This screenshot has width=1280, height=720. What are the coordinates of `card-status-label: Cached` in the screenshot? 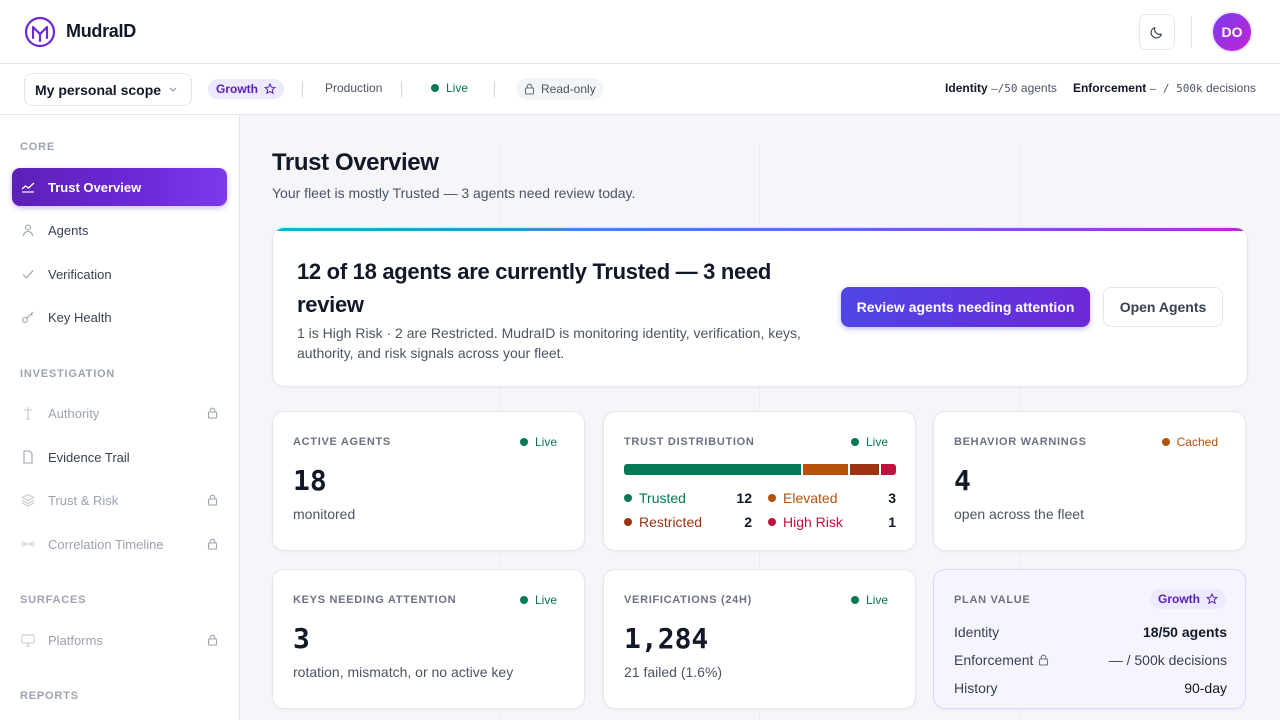 It's located at (1197, 442).